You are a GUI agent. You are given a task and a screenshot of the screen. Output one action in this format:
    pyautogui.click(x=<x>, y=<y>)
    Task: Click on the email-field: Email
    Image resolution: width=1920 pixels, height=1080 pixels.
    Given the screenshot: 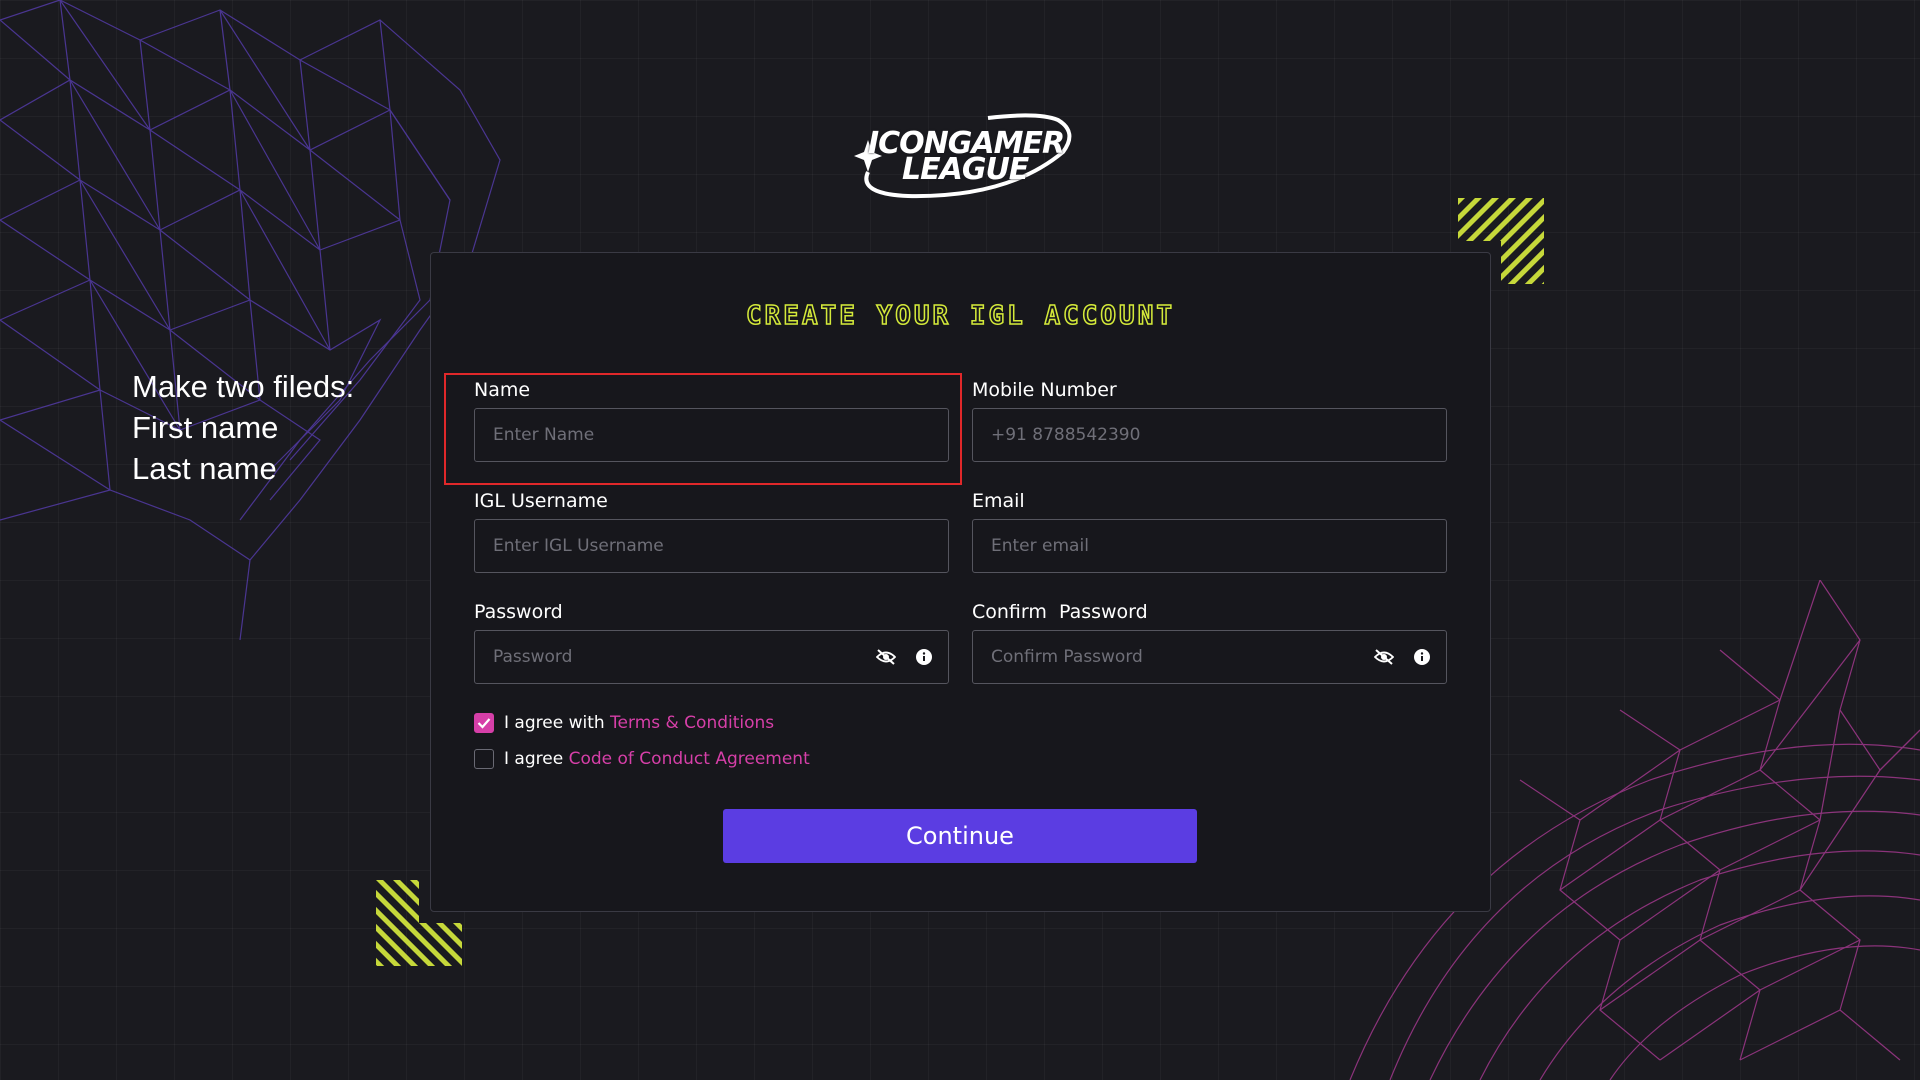 What is the action you would take?
    pyautogui.click(x=1209, y=531)
    